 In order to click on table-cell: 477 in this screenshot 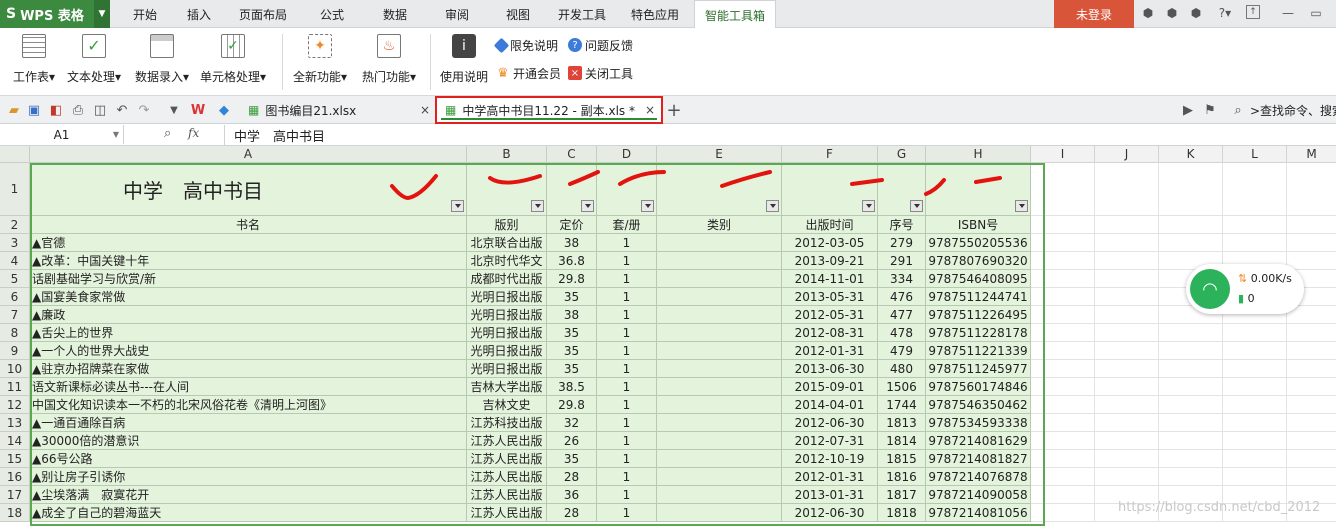, I will do `click(902, 315)`.